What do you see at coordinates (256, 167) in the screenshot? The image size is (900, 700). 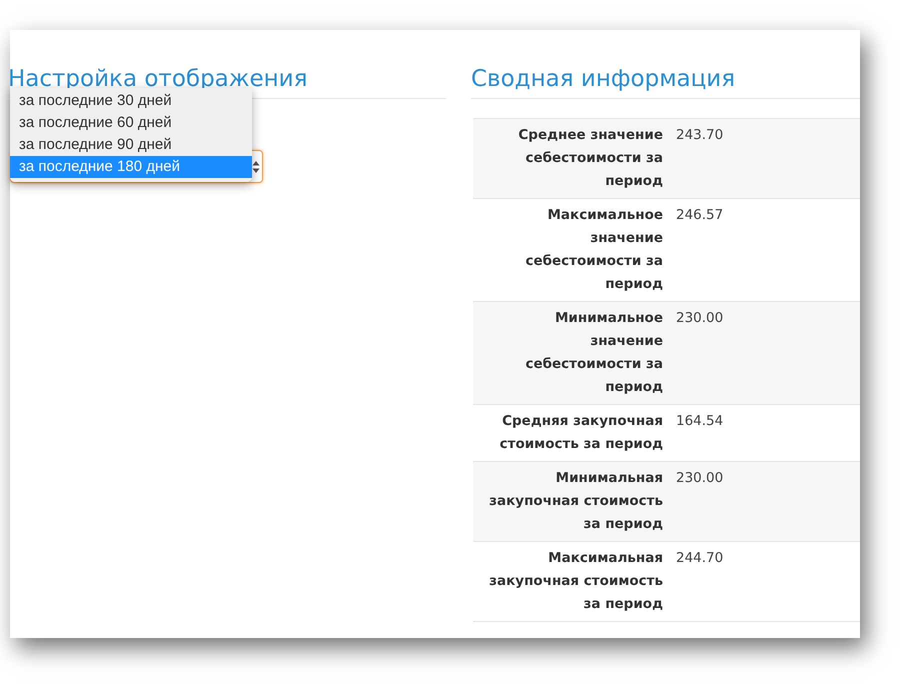 I see `stepper-arrows-icon` at bounding box center [256, 167].